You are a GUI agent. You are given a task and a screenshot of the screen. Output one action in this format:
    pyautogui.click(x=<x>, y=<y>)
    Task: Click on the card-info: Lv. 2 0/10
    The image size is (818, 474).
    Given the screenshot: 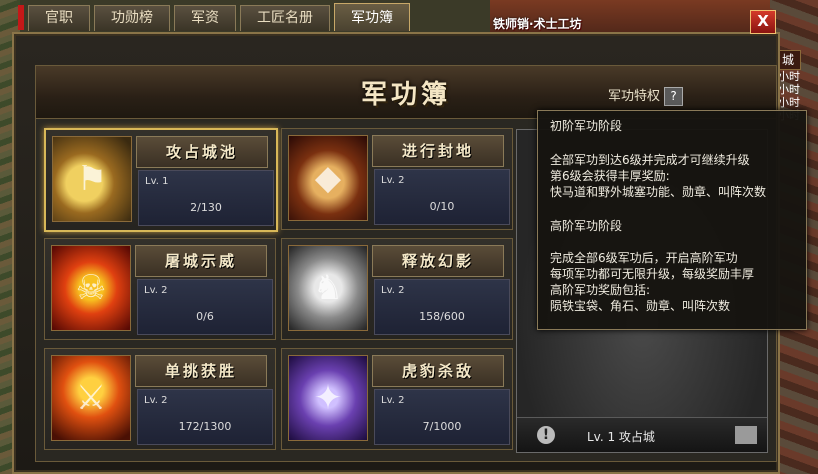 What is the action you would take?
    pyautogui.click(x=442, y=197)
    